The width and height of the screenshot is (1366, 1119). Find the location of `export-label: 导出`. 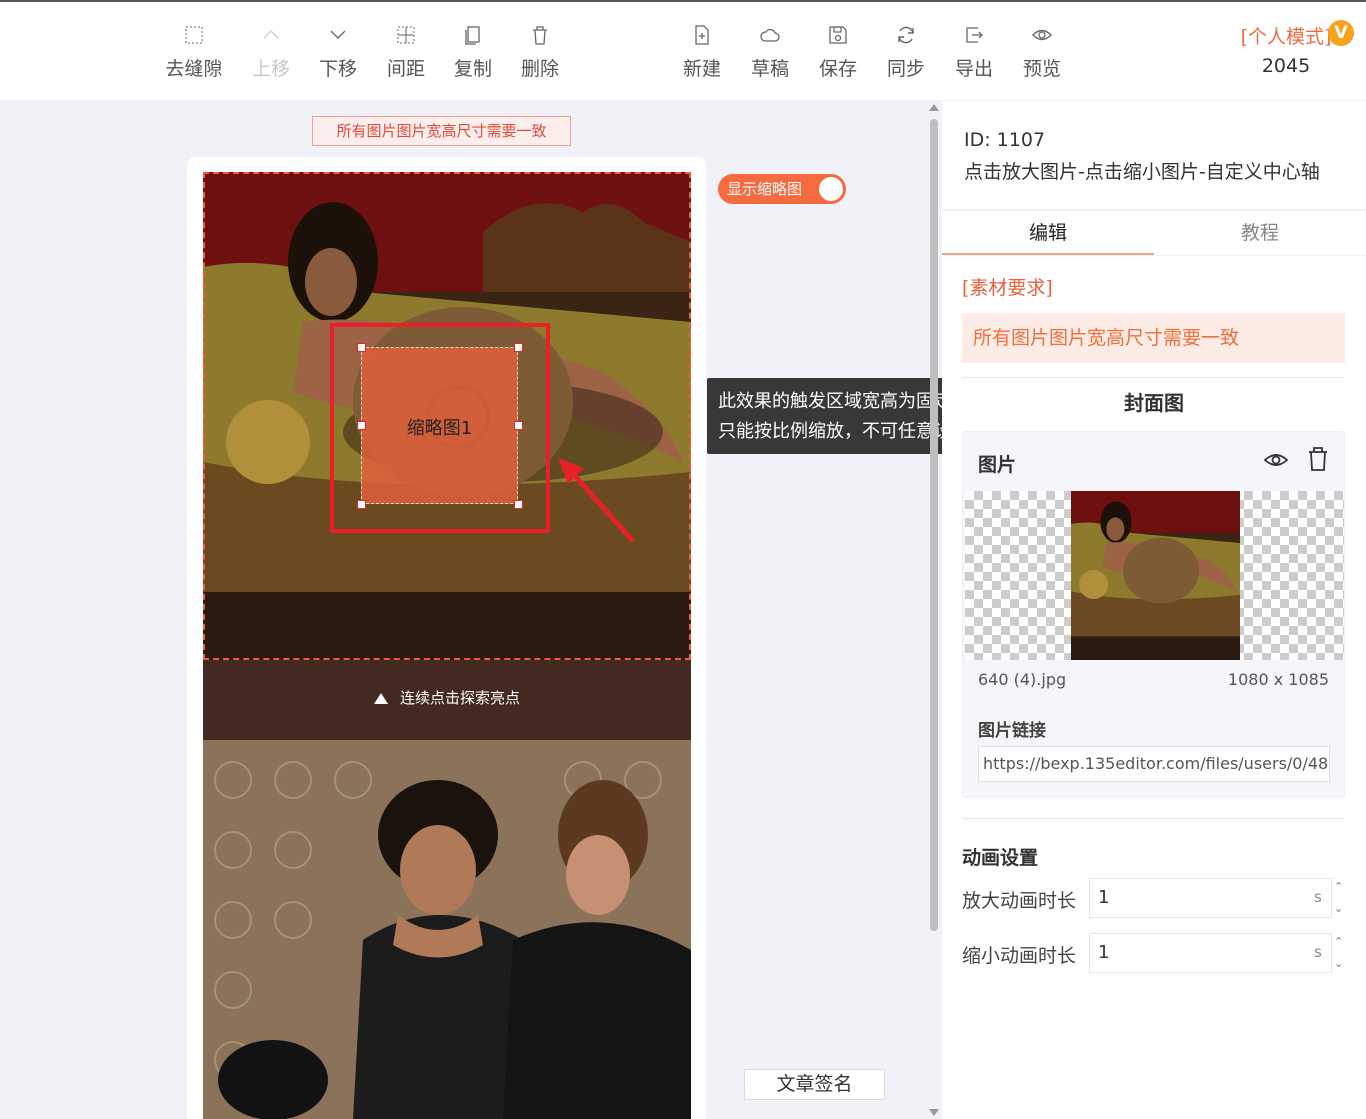

export-label: 导出 is located at coordinates (973, 69).